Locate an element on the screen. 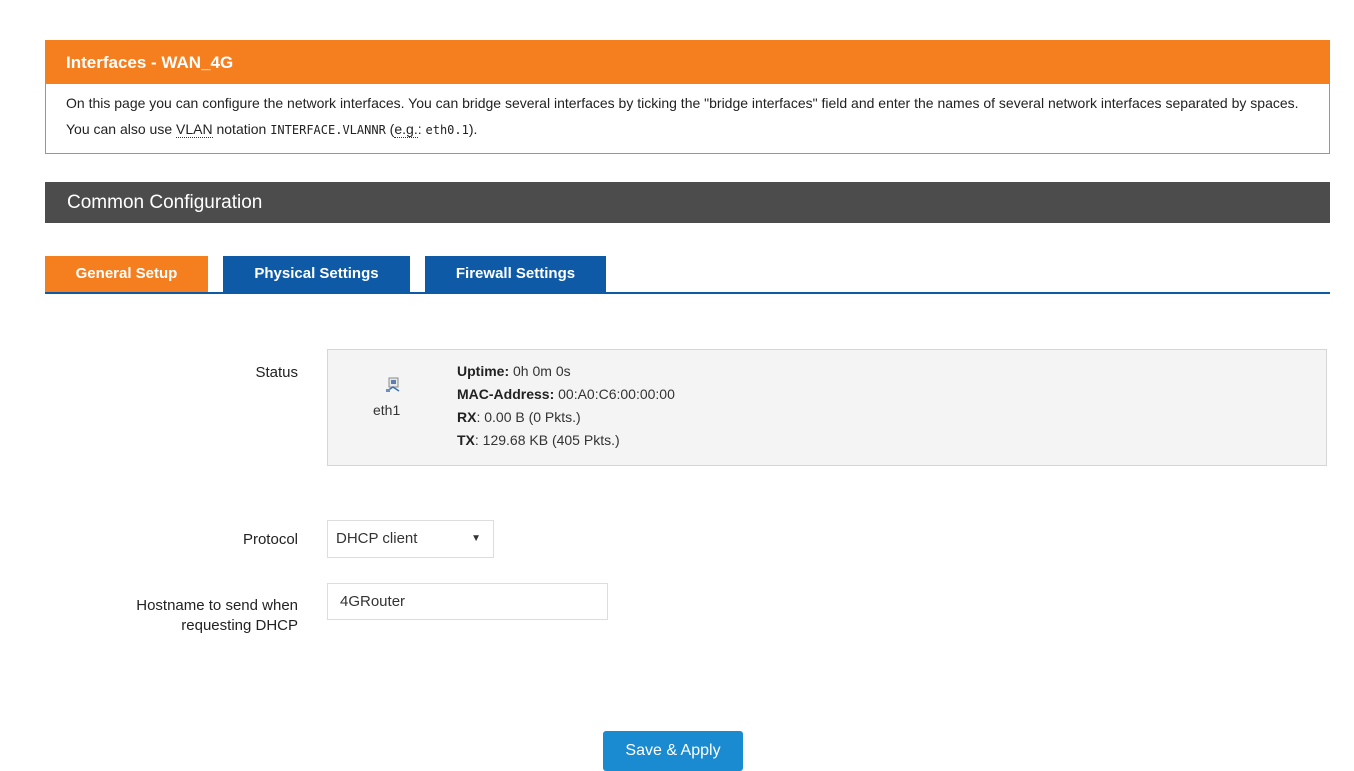 This screenshot has width=1354, height=771. desc-text-5: ). is located at coordinates (473, 129).